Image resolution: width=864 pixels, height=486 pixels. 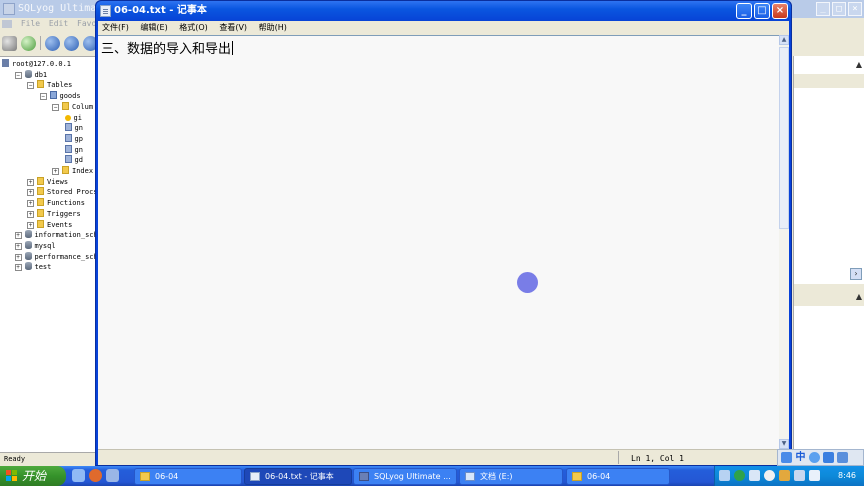 I want to click on task-button-folder: 06-04, so click(x=188, y=476).